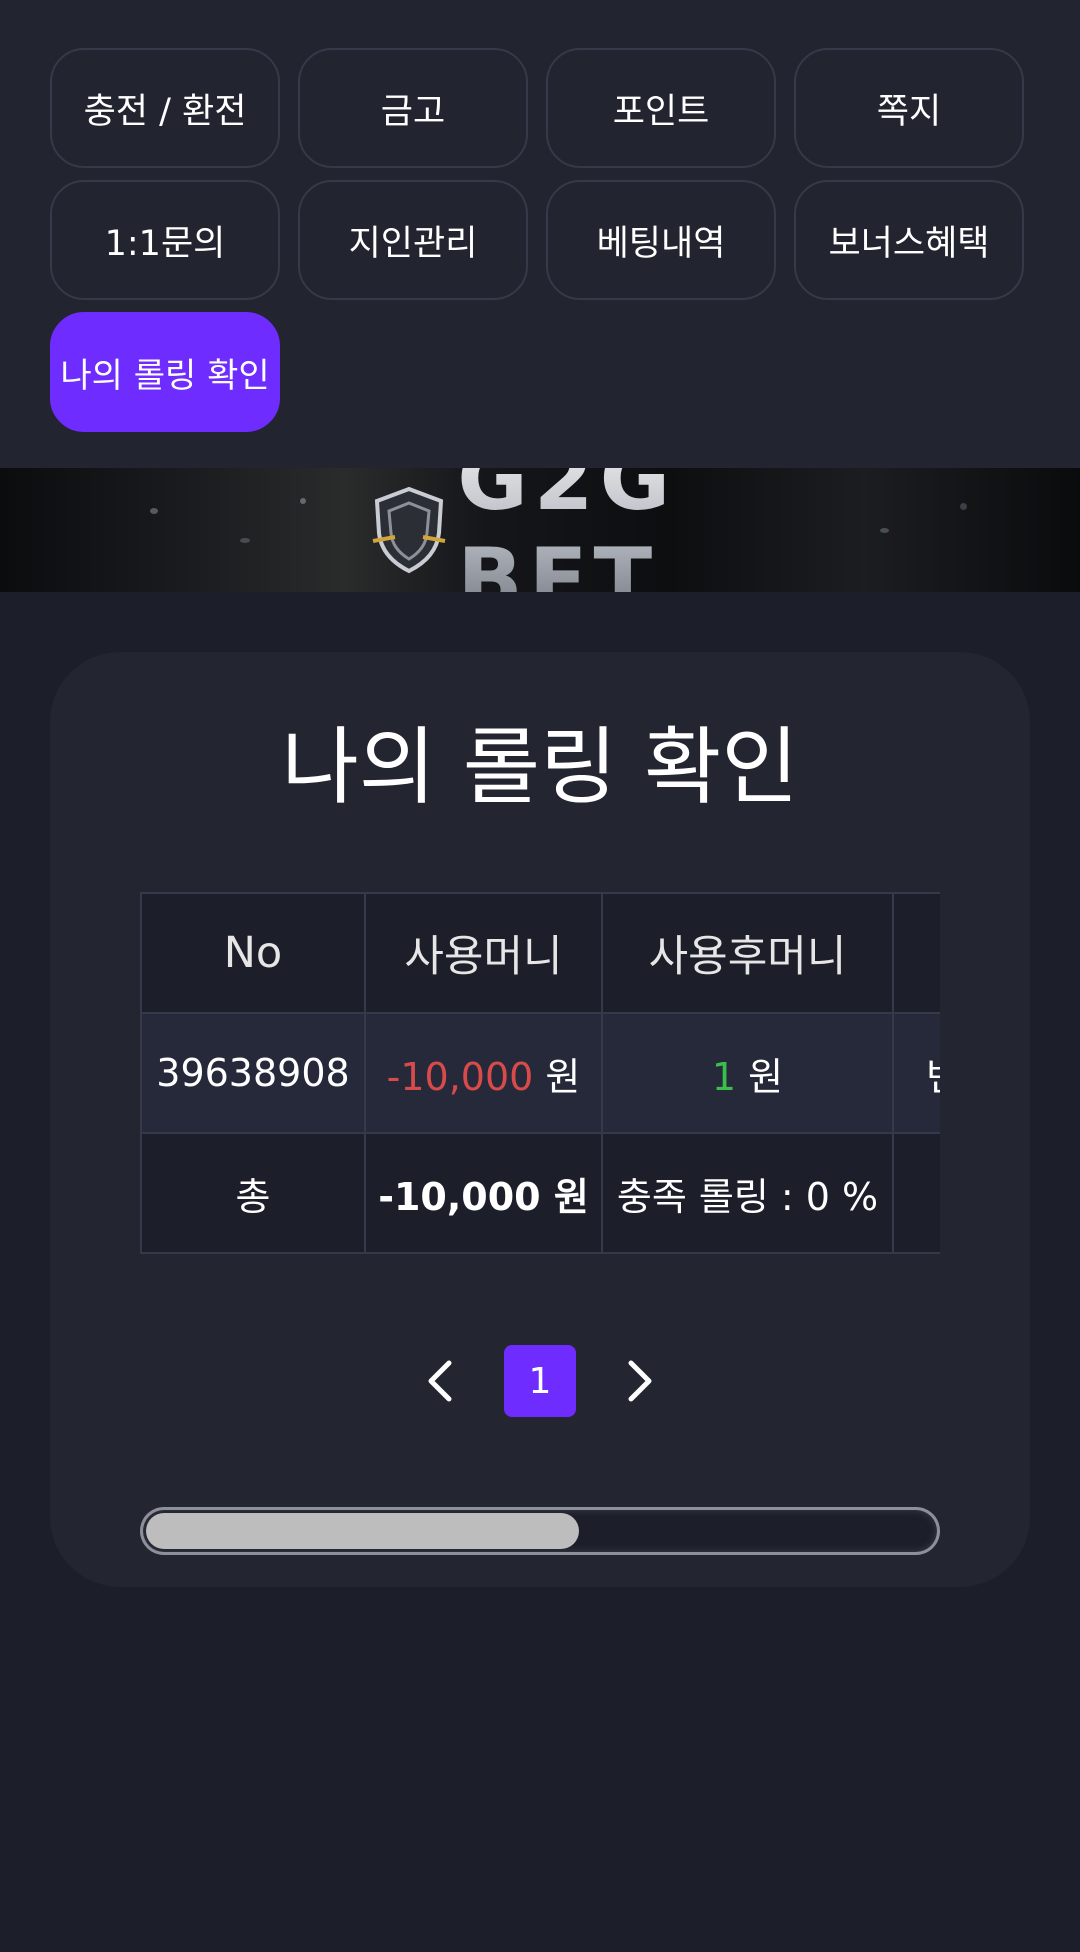  I want to click on total-label: 총, so click(253, 1193).